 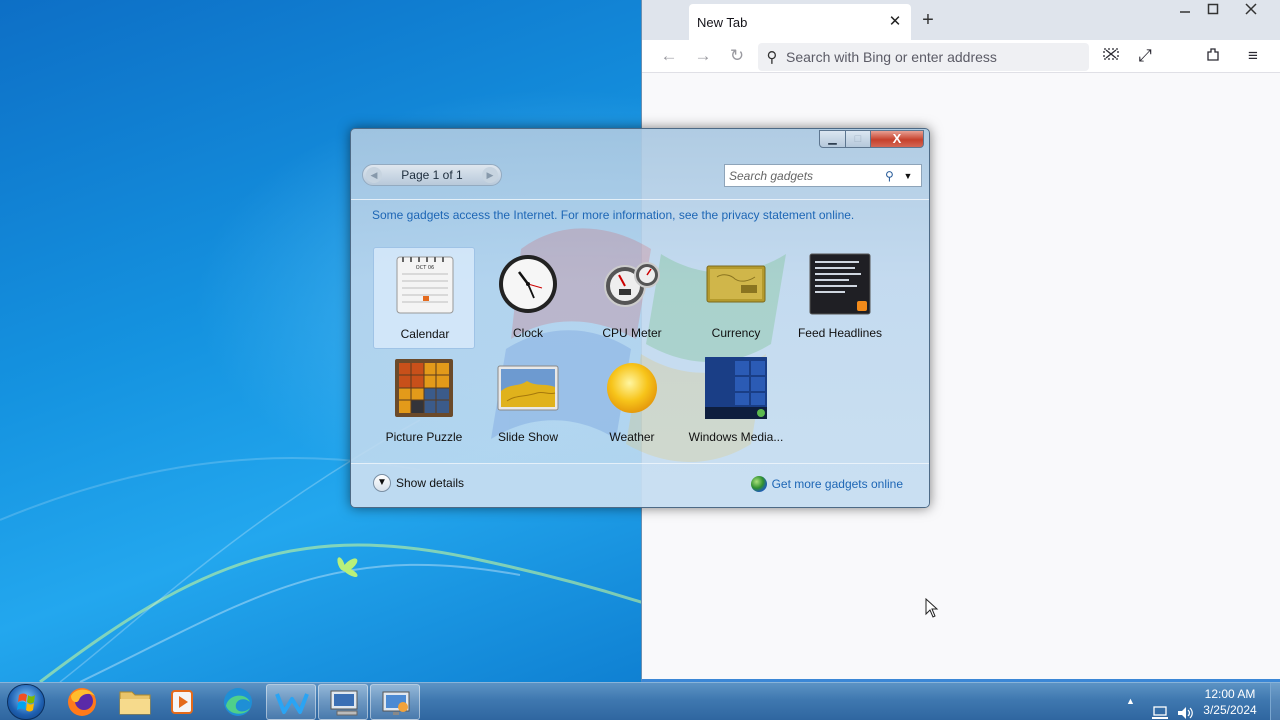 I want to click on get-more-gadgets-link: Get more gadgets online, so click(x=826, y=484).